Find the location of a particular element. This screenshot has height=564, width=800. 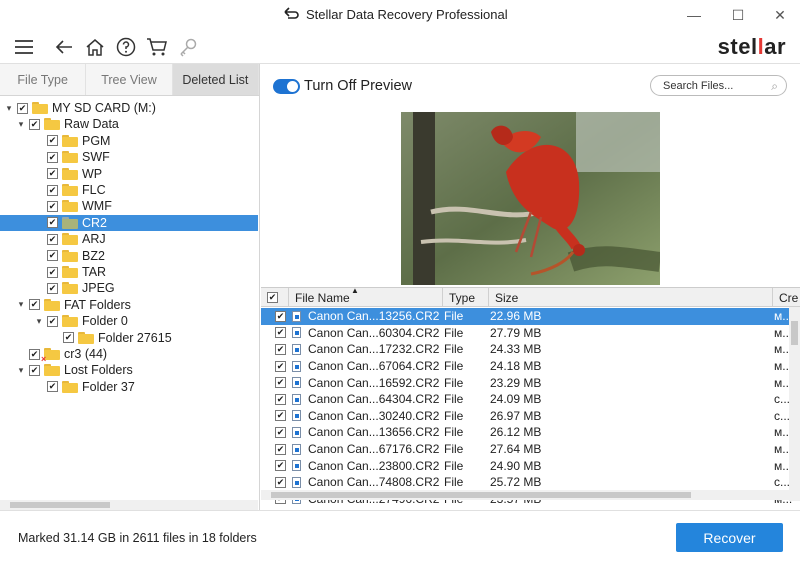

tree-node: ✔ FLC is located at coordinates (129, 190).